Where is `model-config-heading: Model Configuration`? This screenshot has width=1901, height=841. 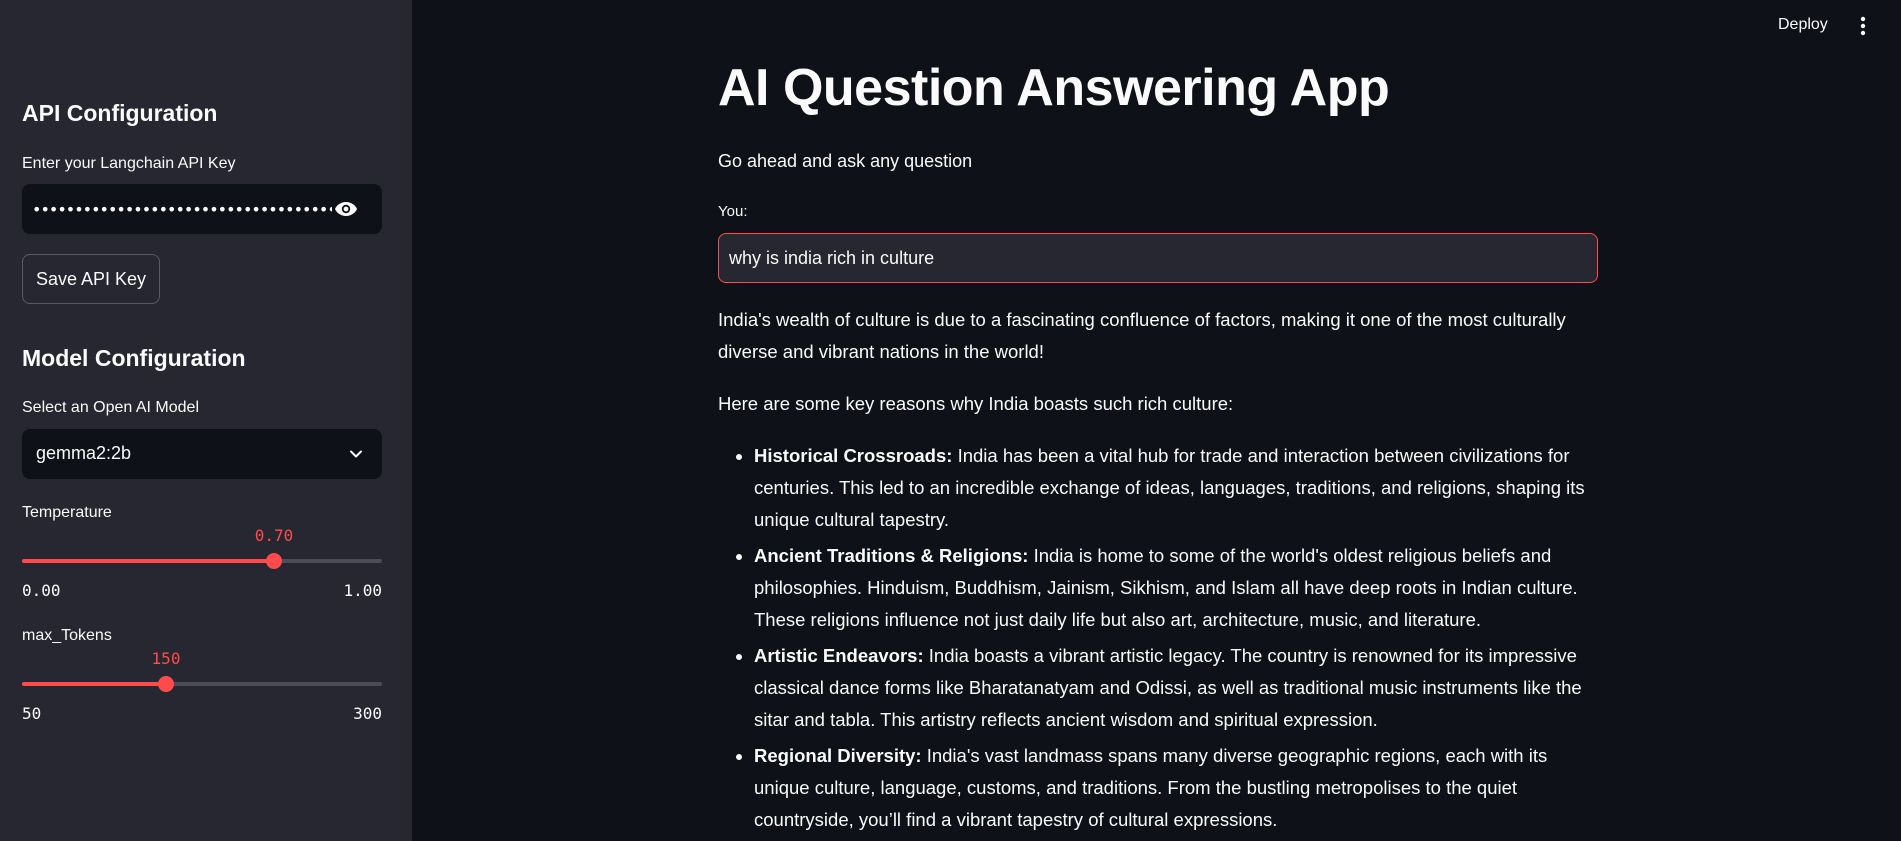
model-config-heading: Model Configuration is located at coordinates (134, 358).